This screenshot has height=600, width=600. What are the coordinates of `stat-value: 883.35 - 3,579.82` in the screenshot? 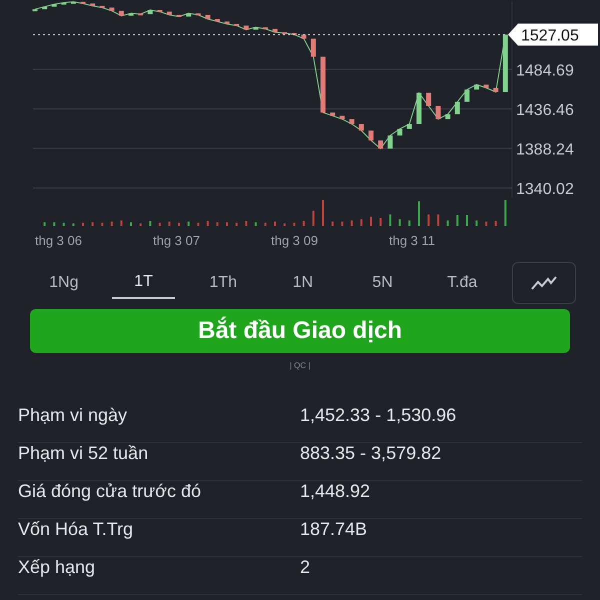 It's located at (371, 453).